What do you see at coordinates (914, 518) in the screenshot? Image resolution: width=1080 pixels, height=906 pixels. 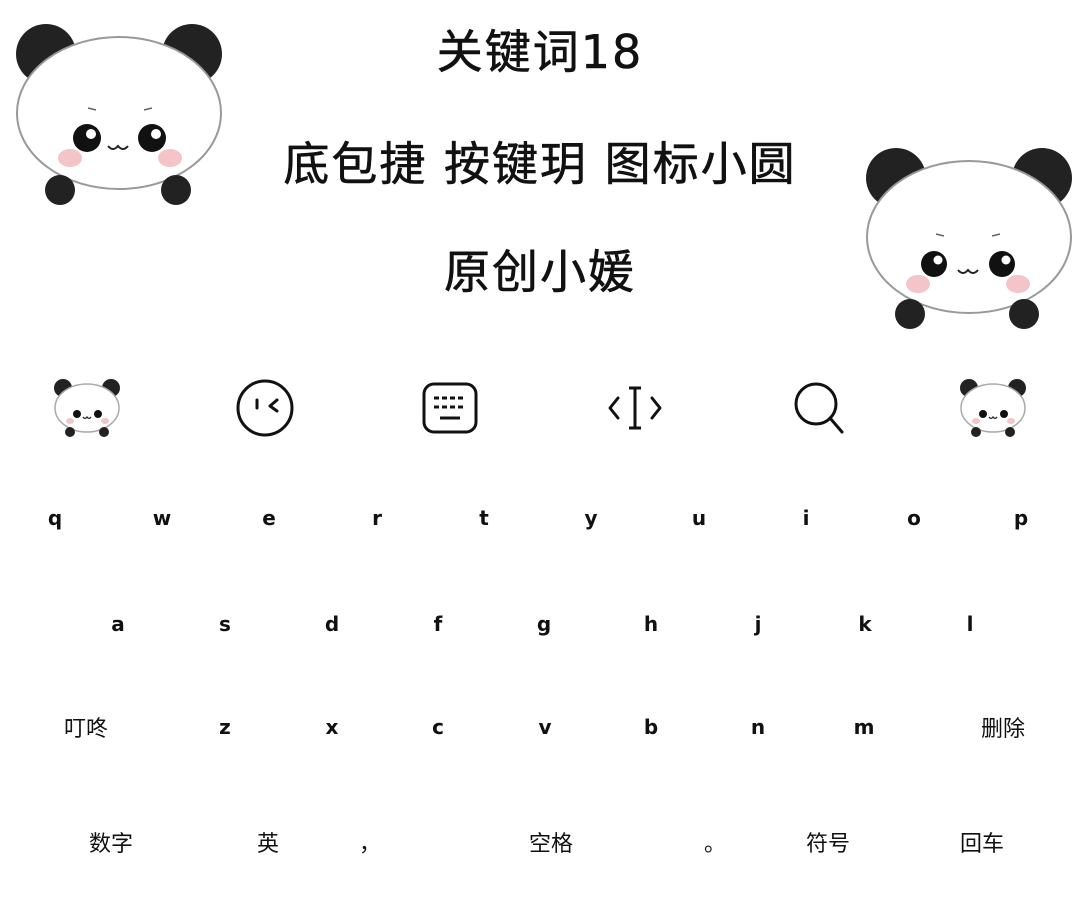 I see `key-o: o` at bounding box center [914, 518].